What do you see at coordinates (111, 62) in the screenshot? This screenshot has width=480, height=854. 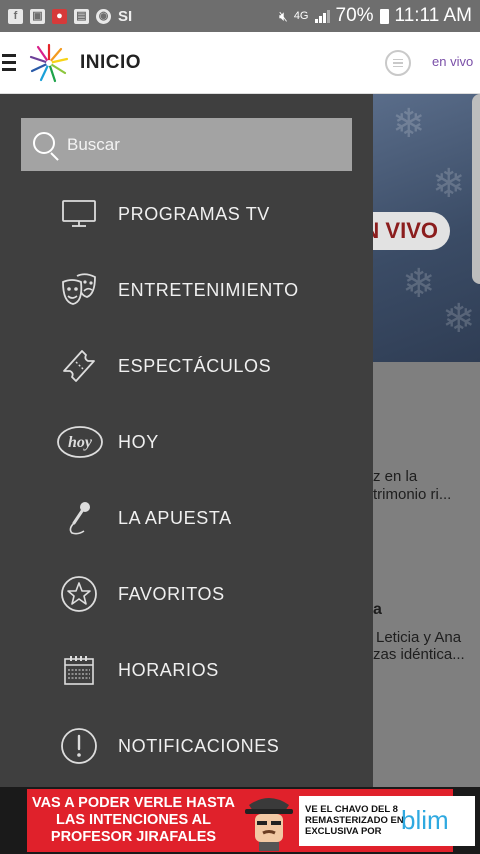 I see `page-title: INICIO` at bounding box center [111, 62].